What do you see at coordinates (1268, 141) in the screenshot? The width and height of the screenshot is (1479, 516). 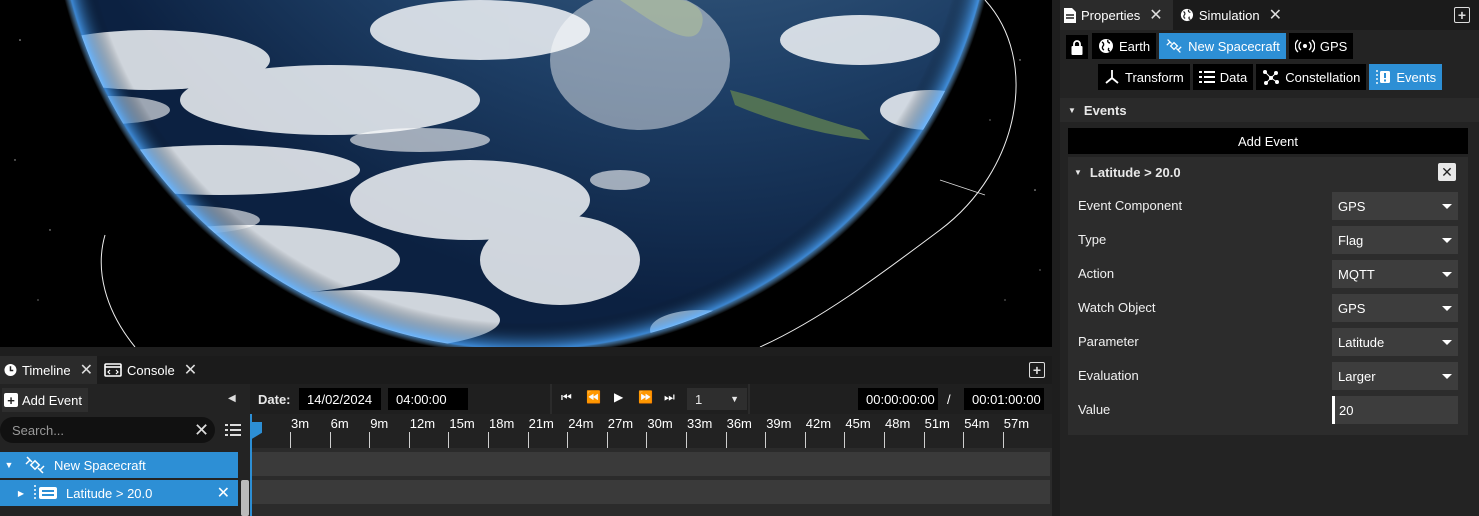 I see `add-event-button-wide: Add Event` at bounding box center [1268, 141].